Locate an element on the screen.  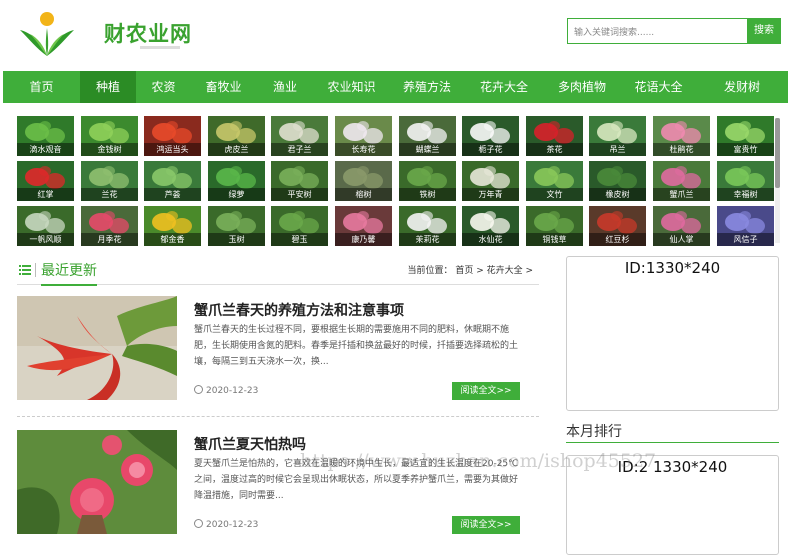
plant-tile: 蟹爪兰 is located at coordinates (681, 181).